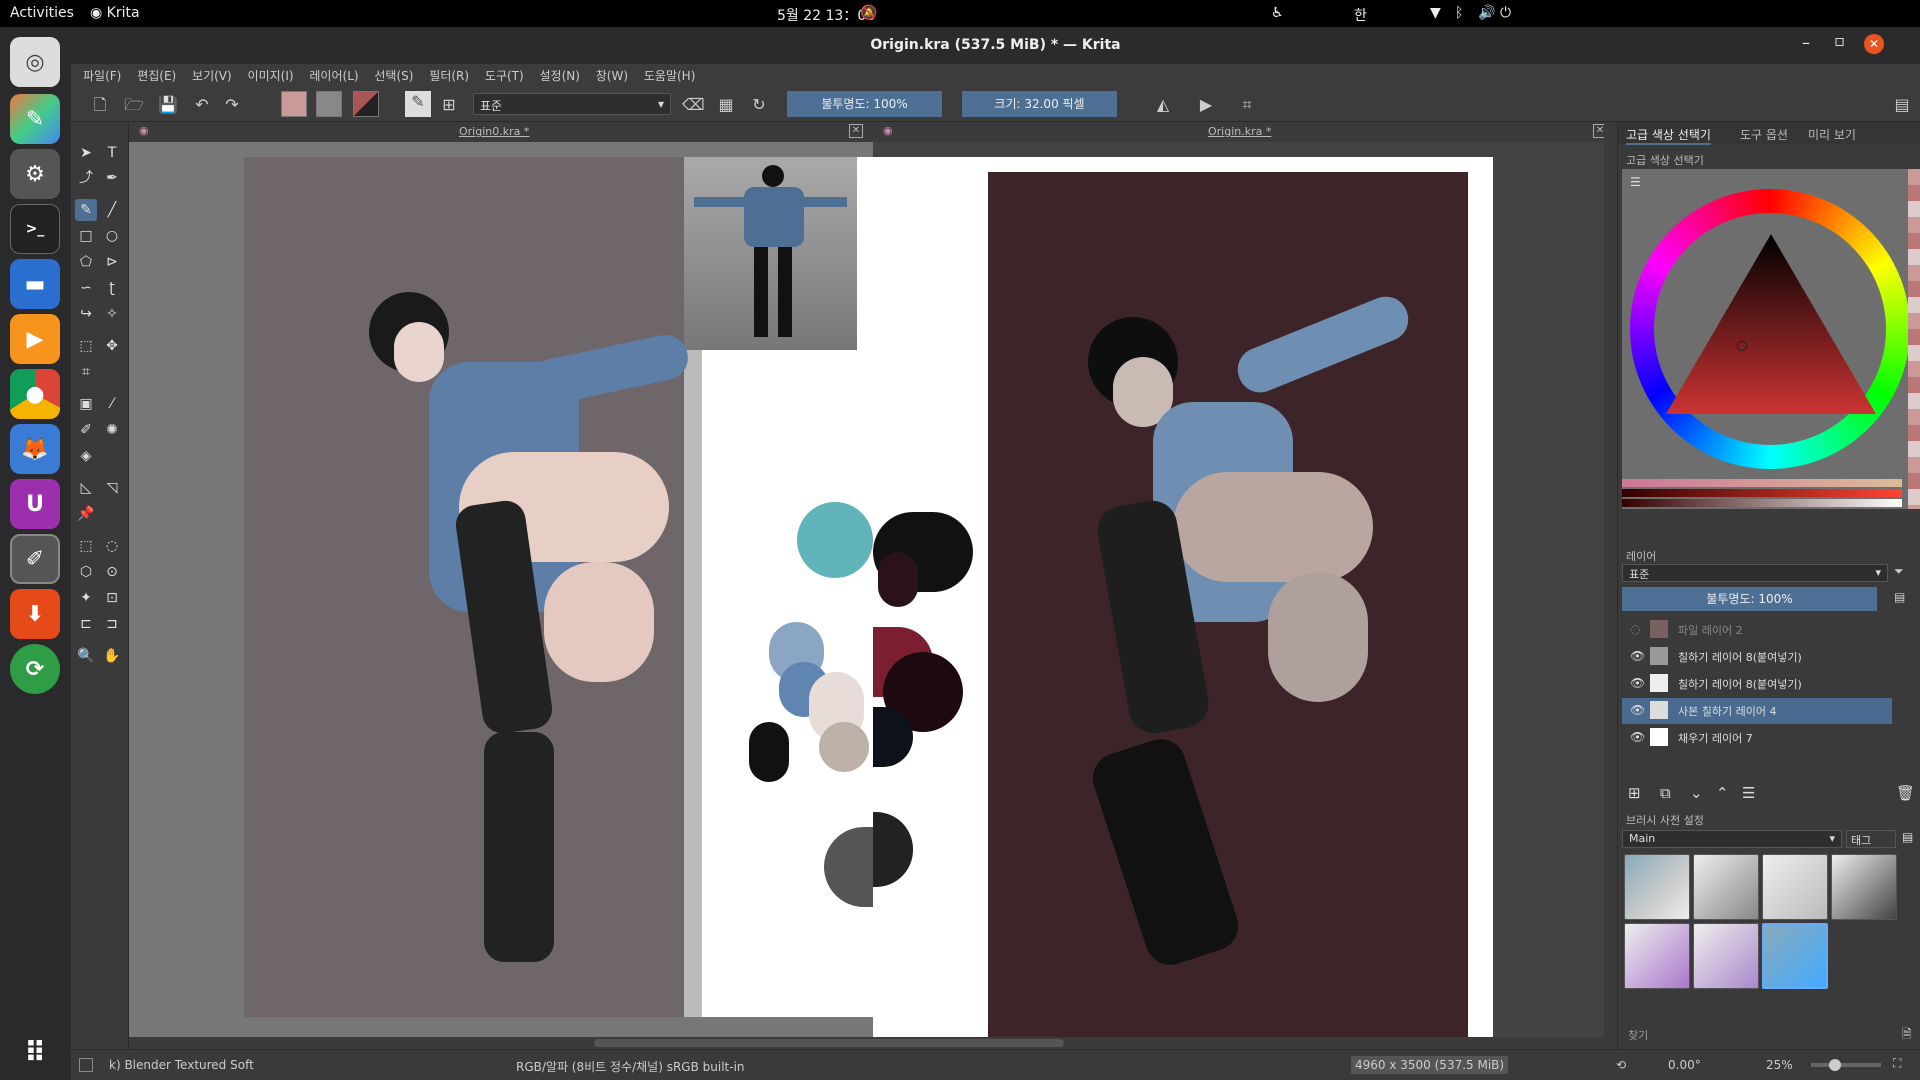 The height and width of the screenshot is (1080, 1920). Describe the element at coordinates (329, 104) in the screenshot. I see `pattern-selector` at that location.